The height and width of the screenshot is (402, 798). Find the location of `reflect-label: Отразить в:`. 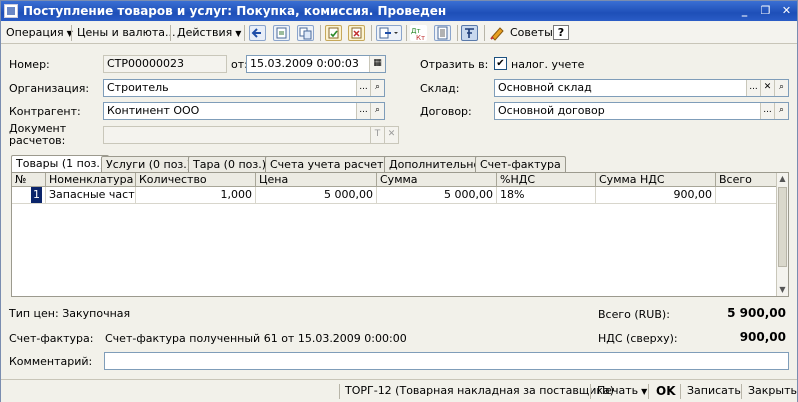

reflect-label: Отразить в: is located at coordinates (454, 64).